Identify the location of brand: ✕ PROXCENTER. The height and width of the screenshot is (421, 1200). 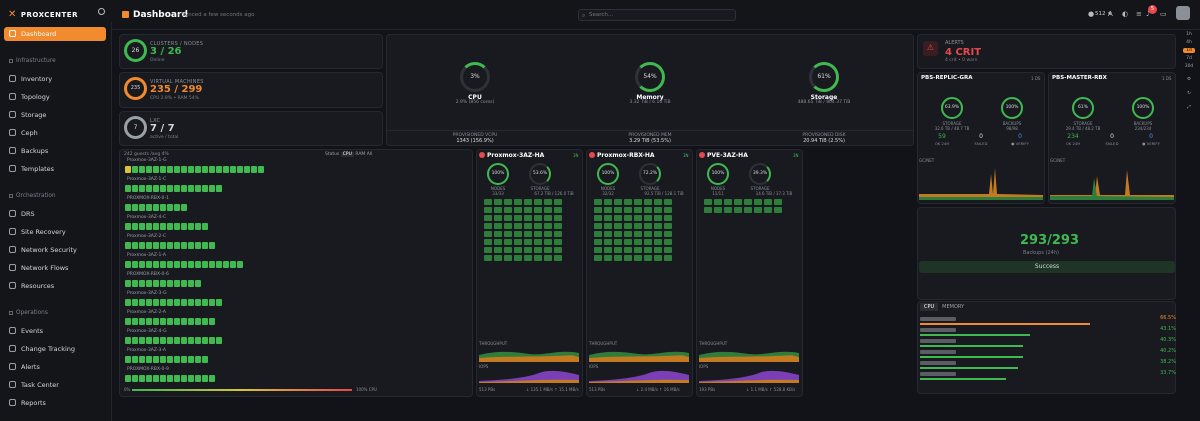
(43, 14).